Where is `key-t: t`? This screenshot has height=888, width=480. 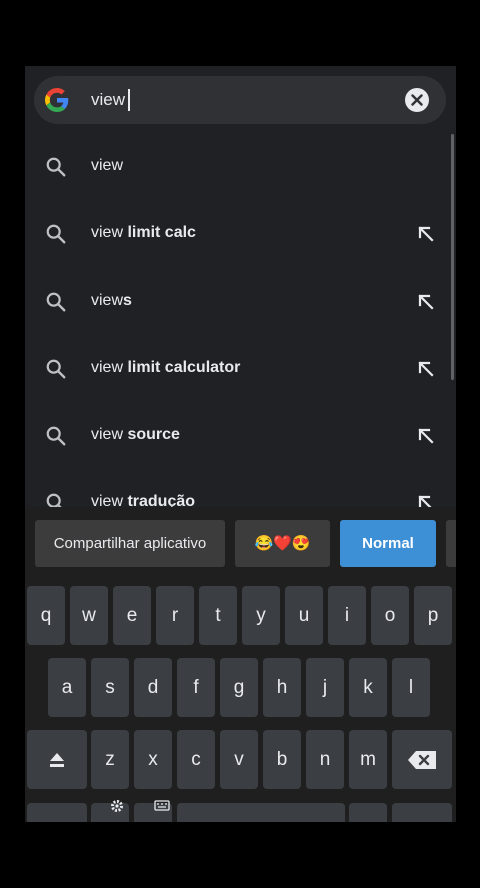
key-t: t is located at coordinates (218, 615).